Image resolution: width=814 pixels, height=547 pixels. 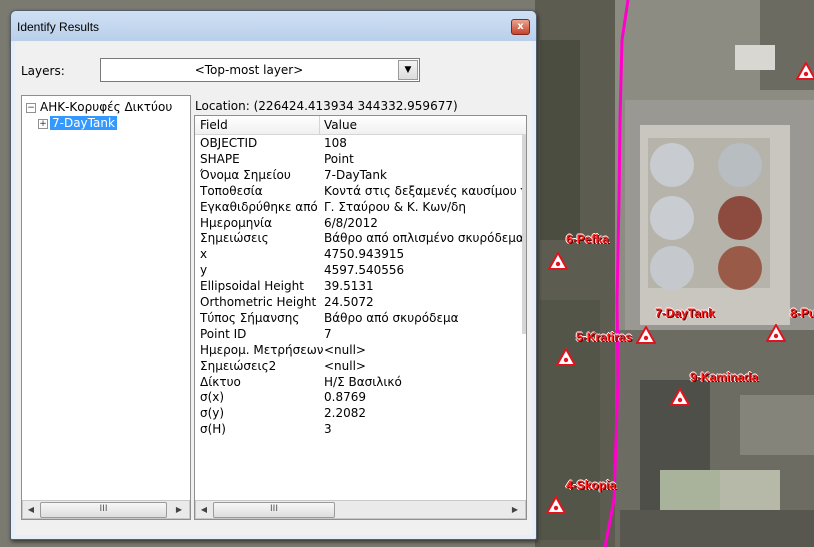 I want to click on field-name-cell: σ(x), so click(x=212, y=397).